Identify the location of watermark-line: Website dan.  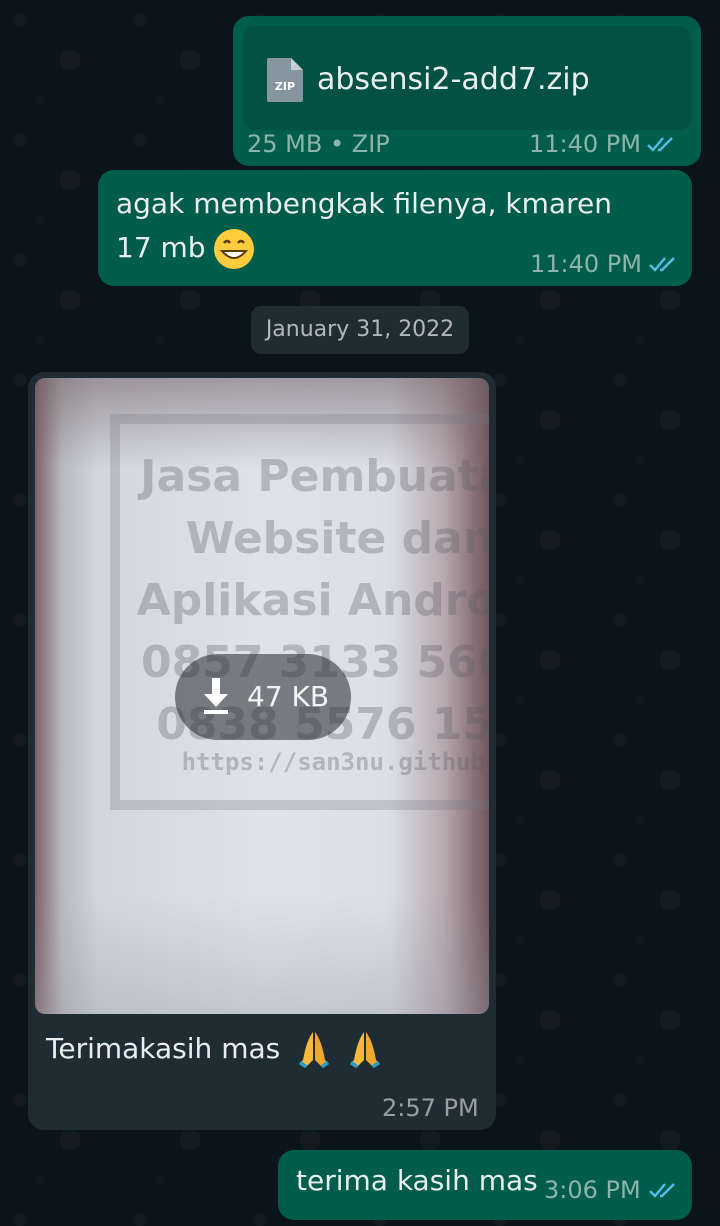
(337, 538).